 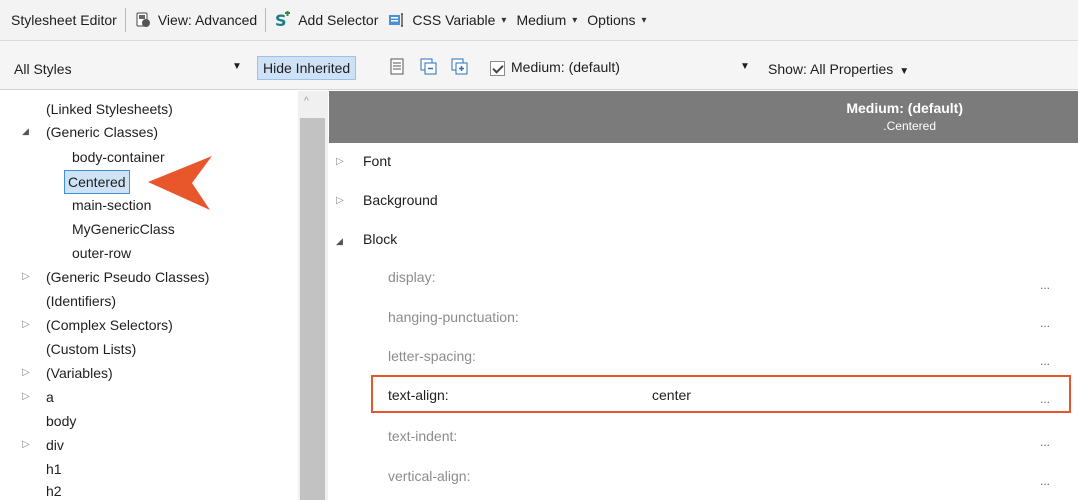 I want to click on tree-item-label: (Linked Stylesheets), so click(x=109, y=109).